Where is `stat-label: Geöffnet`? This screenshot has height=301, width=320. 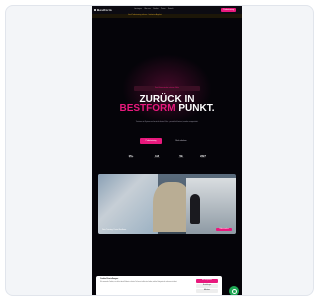
stat-label: Geöffnet is located at coordinates (203, 158).